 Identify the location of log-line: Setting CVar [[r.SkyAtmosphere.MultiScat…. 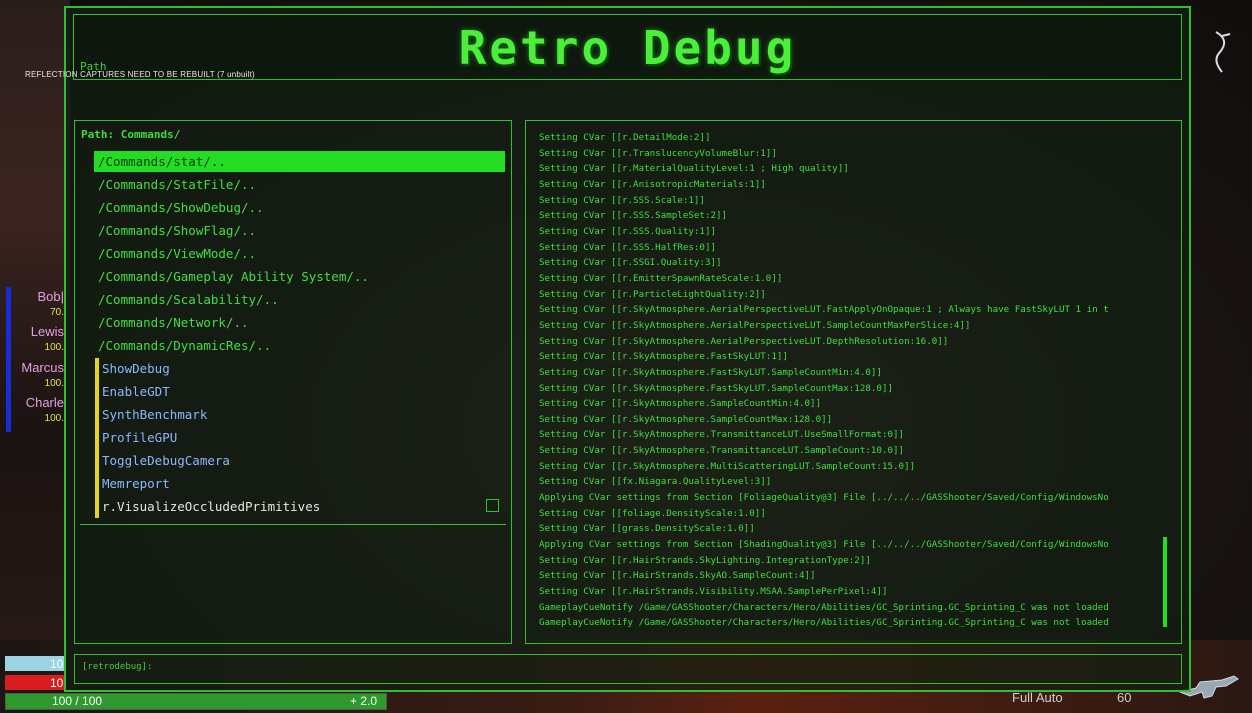
(727, 466).